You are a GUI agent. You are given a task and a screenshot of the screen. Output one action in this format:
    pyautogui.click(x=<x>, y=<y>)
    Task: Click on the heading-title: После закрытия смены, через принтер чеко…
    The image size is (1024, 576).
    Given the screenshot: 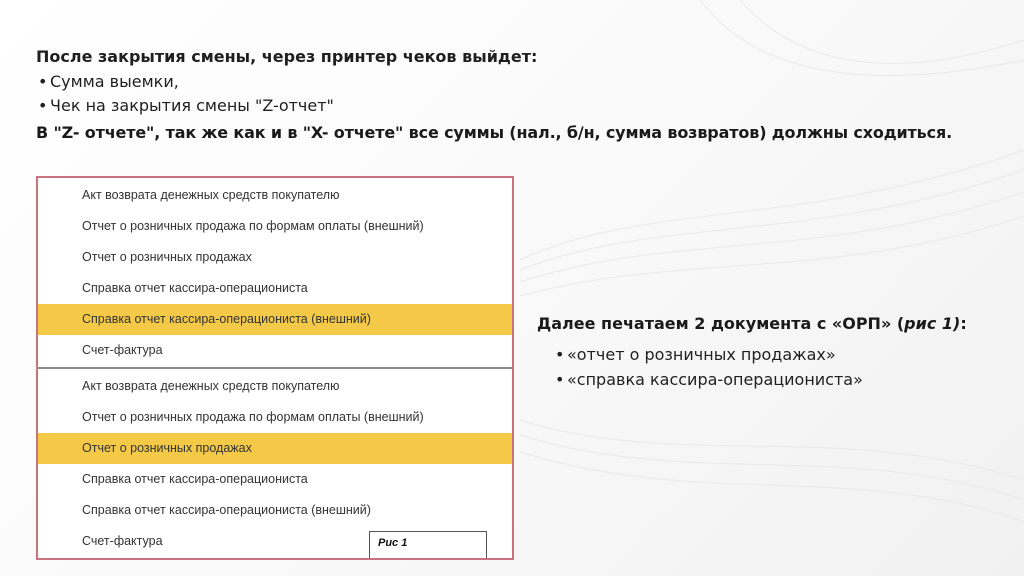 What is the action you would take?
    pyautogui.click(x=287, y=56)
    